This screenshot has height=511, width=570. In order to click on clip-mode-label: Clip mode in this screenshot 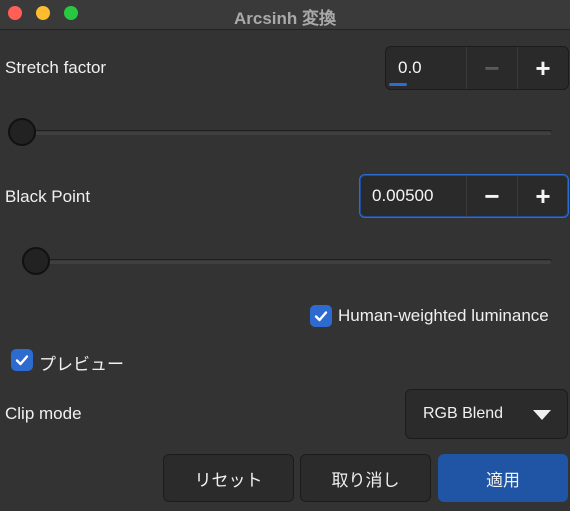, I will do `click(43, 413)`.